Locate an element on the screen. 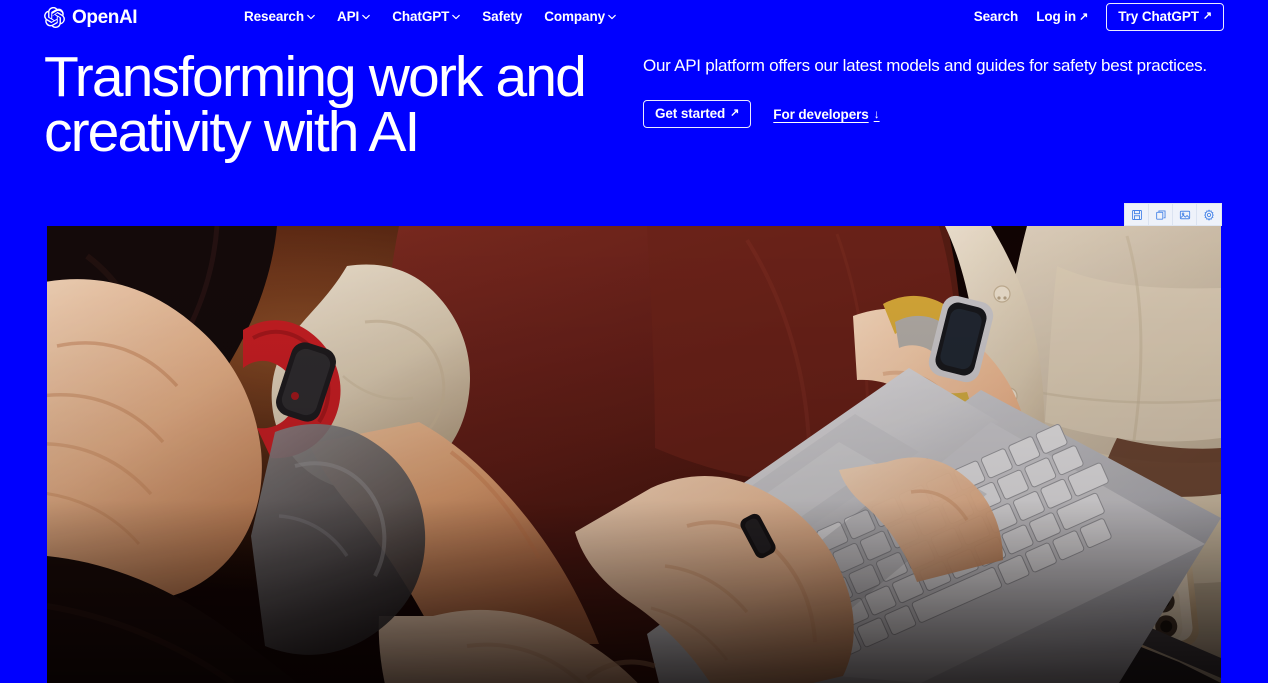 This screenshot has width=1268, height=683. for-developers-link: For developers ↓ is located at coordinates (826, 114).